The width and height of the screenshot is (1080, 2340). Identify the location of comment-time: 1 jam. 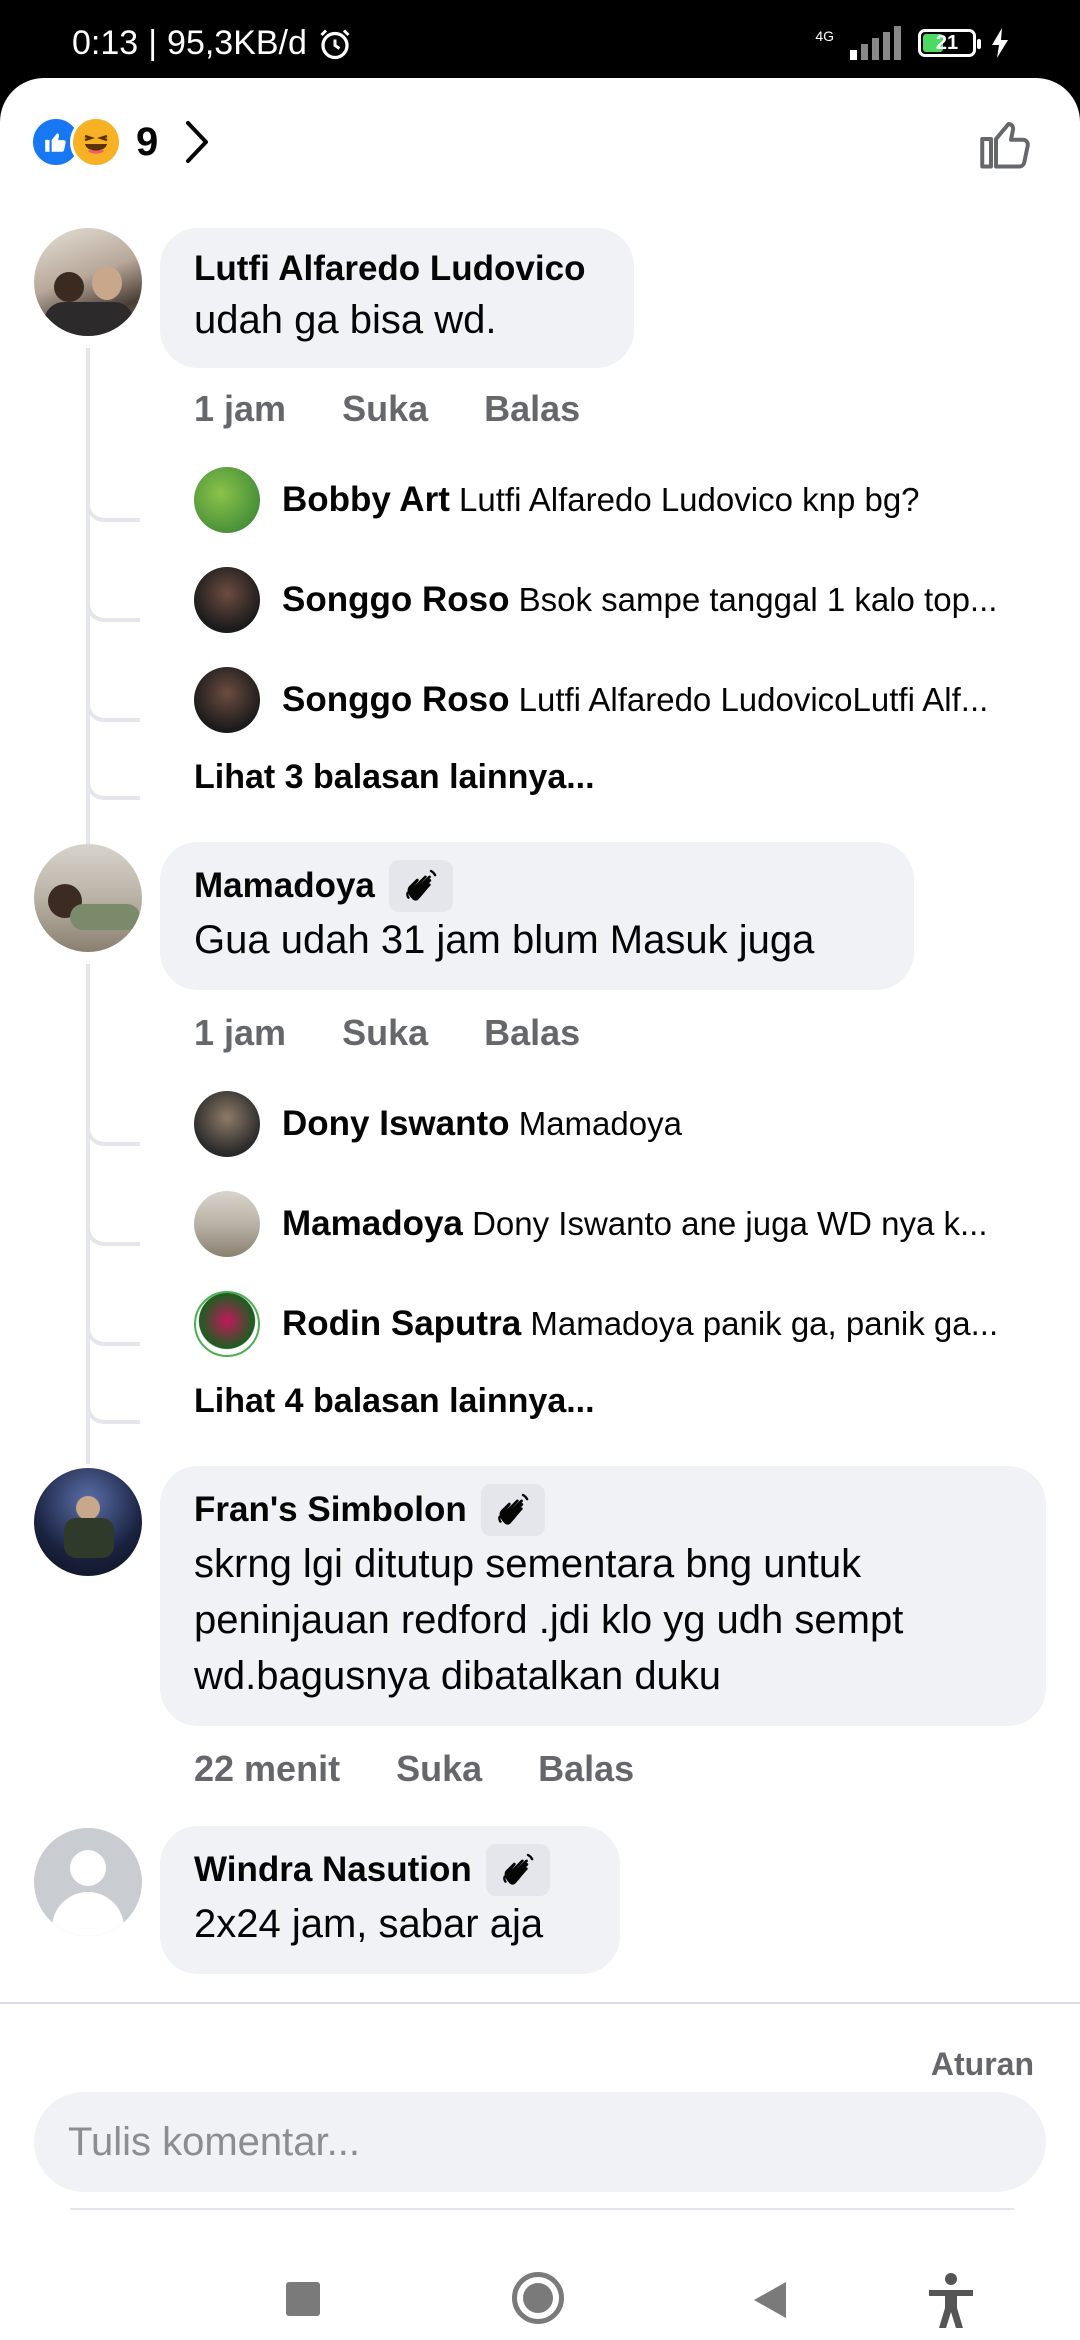
(240, 1032).